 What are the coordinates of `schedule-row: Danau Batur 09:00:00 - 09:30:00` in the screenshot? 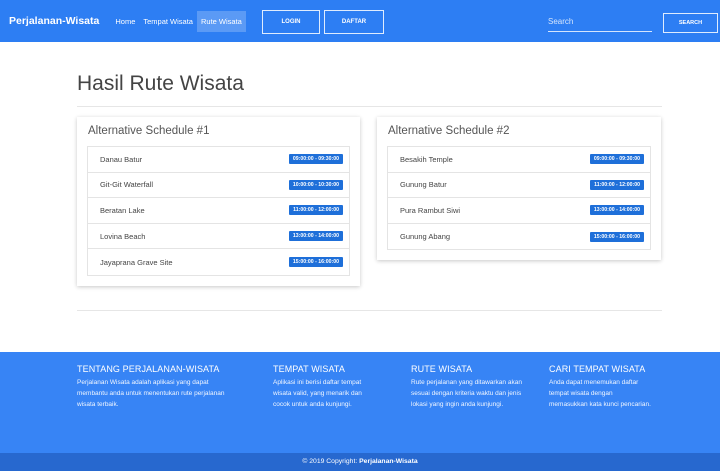 It's located at (218, 160).